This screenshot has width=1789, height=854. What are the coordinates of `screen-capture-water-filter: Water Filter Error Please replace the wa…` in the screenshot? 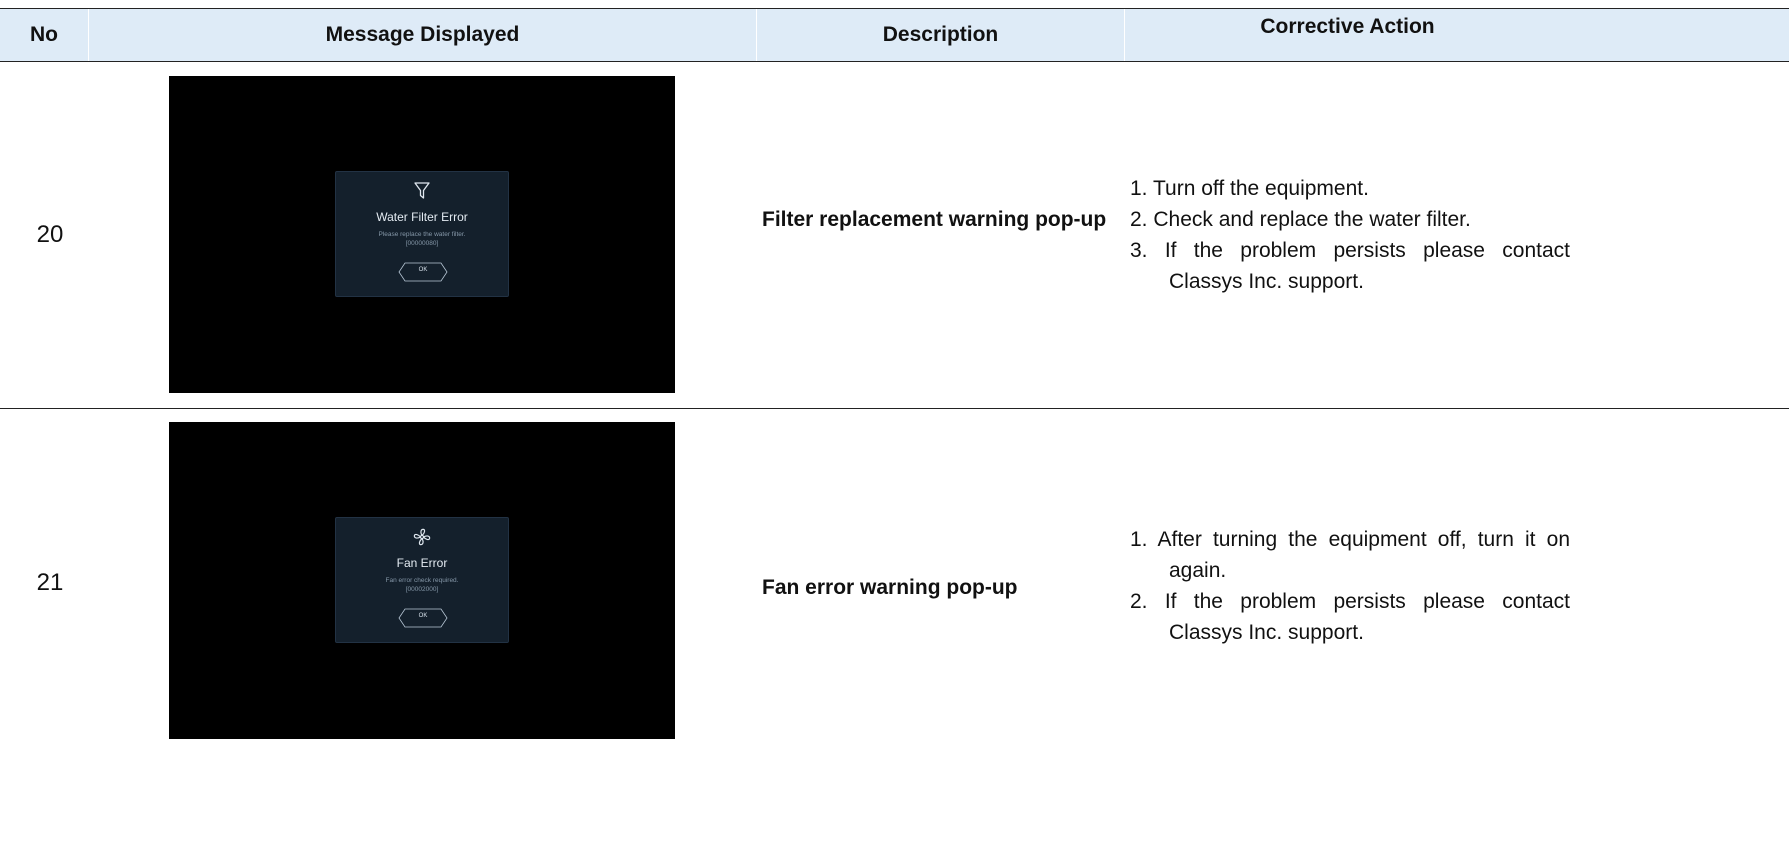 It's located at (422, 234).